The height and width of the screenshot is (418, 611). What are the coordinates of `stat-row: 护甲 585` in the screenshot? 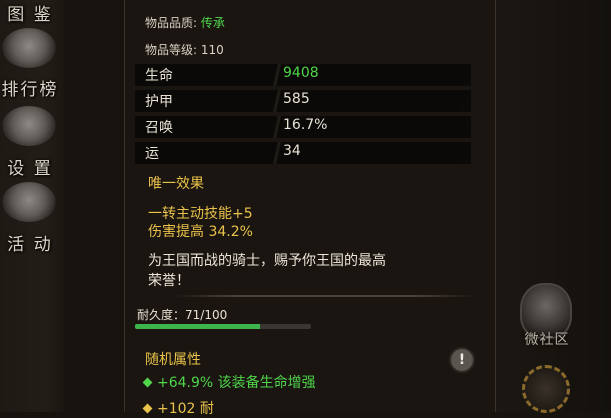 It's located at (303, 101).